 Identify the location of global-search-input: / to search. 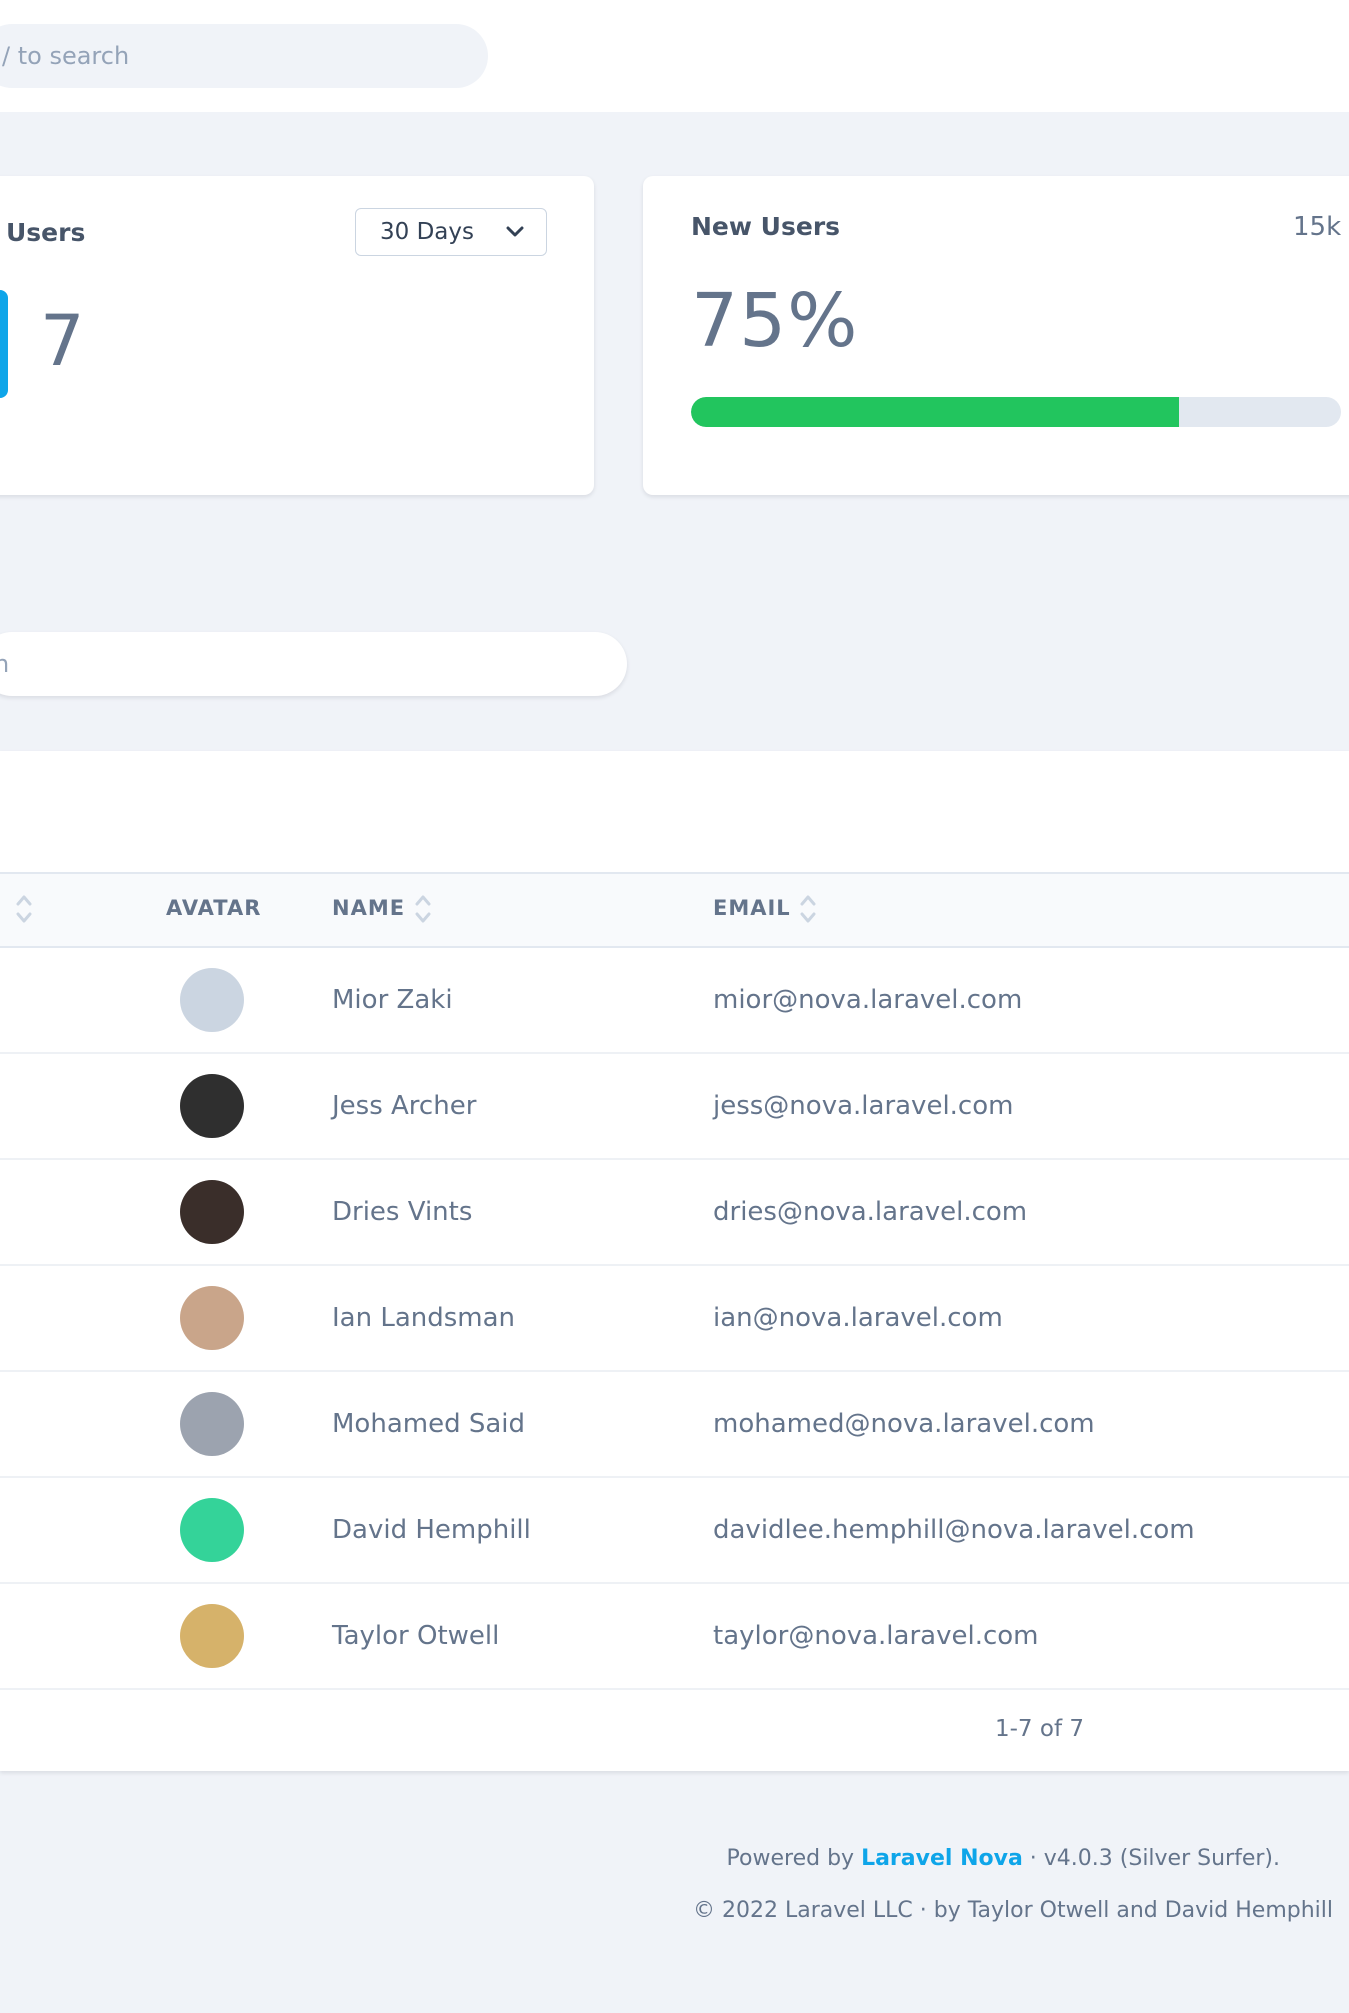
(244, 56).